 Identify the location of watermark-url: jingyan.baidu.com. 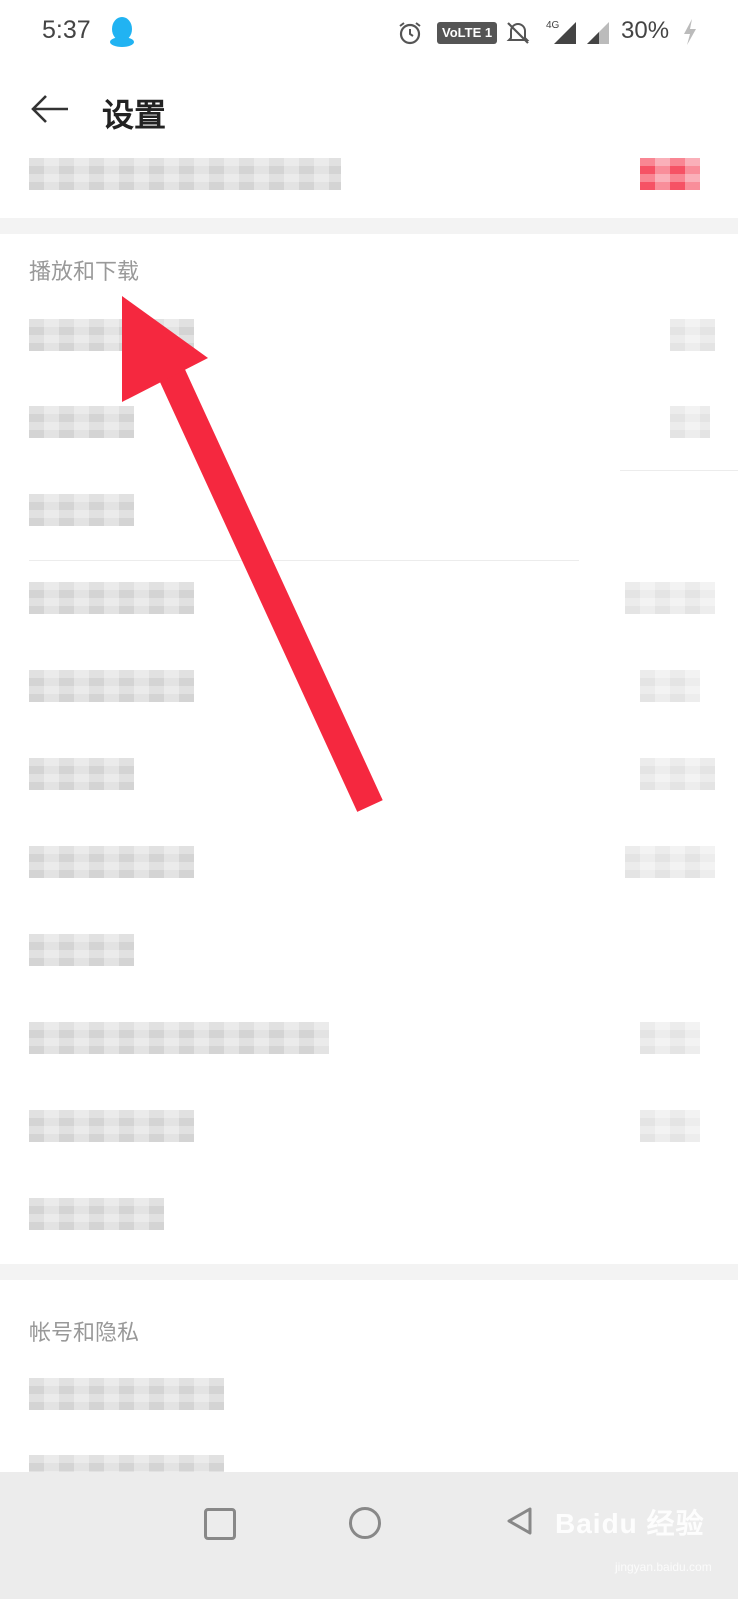
(663, 1567).